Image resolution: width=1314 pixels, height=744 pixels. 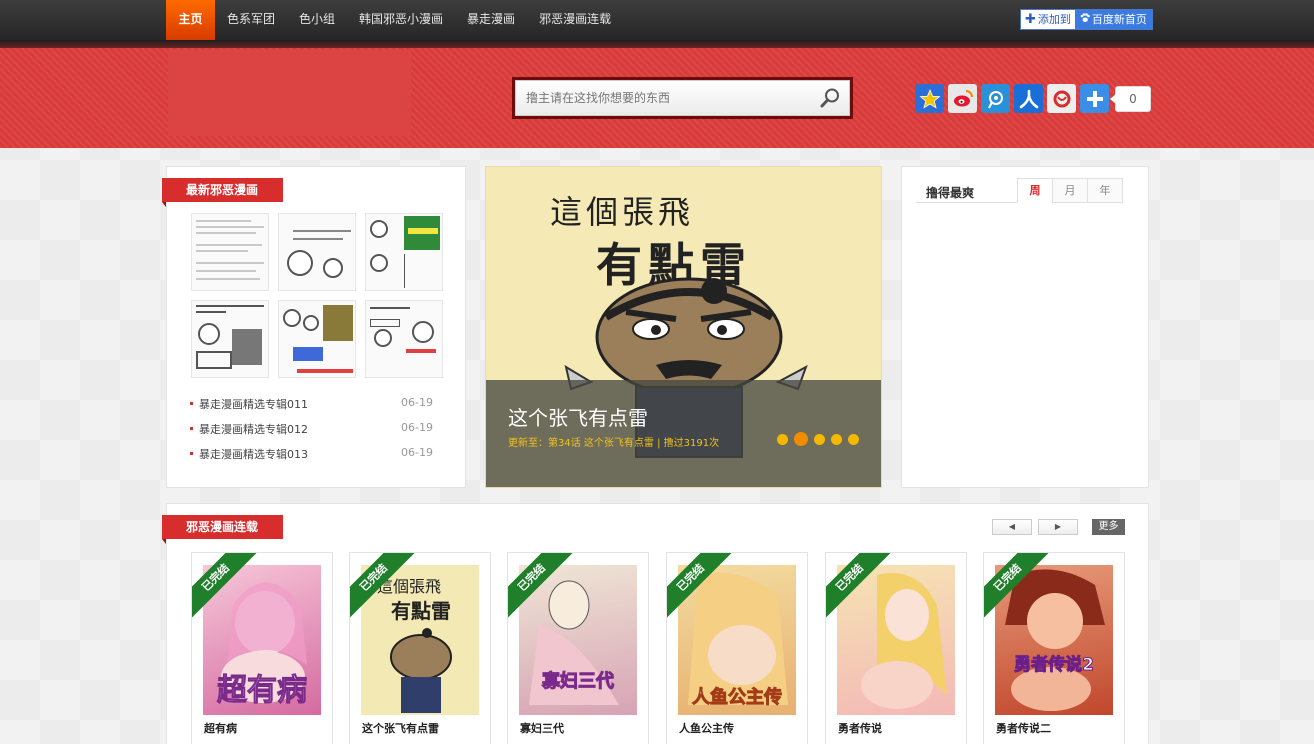 I want to click on add-to-baidu-widget: ✚ 添加到 百度新首页, so click(x=1086, y=19).